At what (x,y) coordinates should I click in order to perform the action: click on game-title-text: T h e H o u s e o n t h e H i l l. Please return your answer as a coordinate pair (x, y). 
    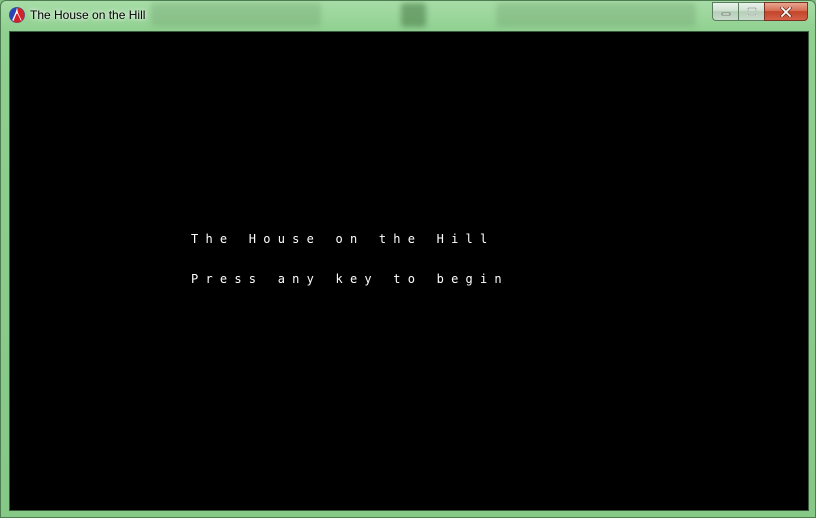
    Looking at the image, I should click on (339, 239).